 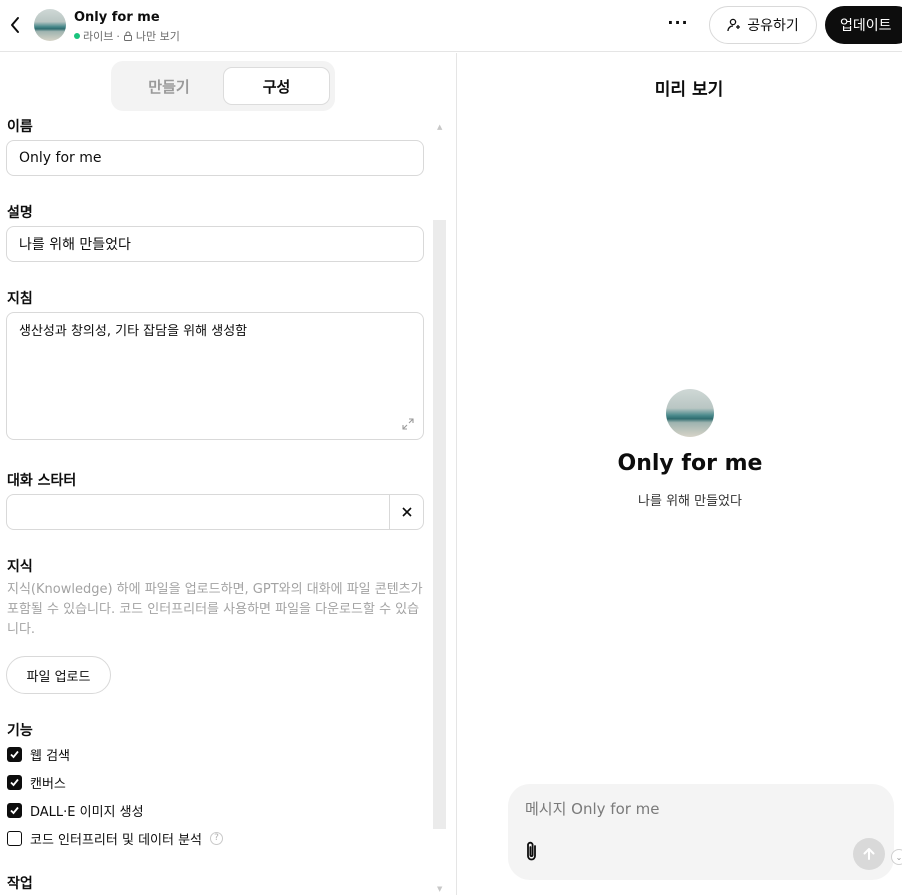 What do you see at coordinates (532, 852) in the screenshot?
I see `paperclip-icon` at bounding box center [532, 852].